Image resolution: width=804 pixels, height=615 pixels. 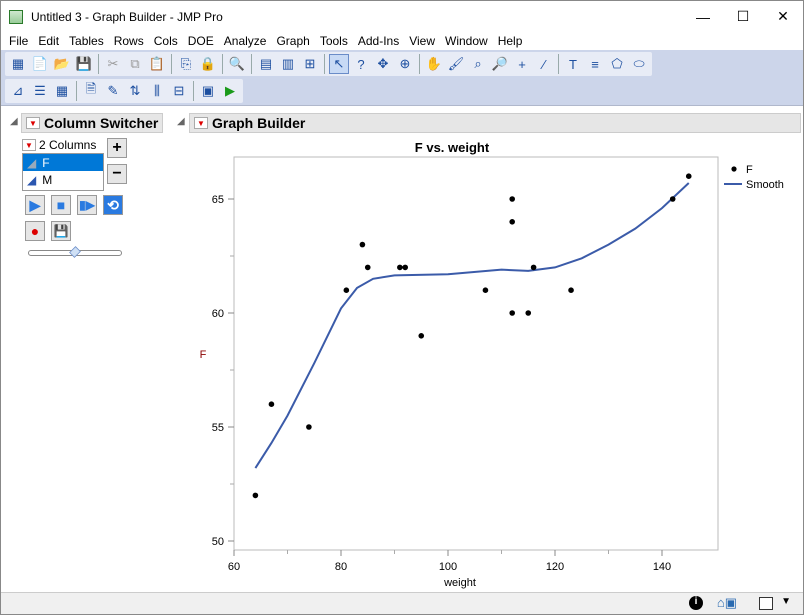 What do you see at coordinates (234, 567) in the screenshot?
I see `x-tick-label: 60` at bounding box center [234, 567].